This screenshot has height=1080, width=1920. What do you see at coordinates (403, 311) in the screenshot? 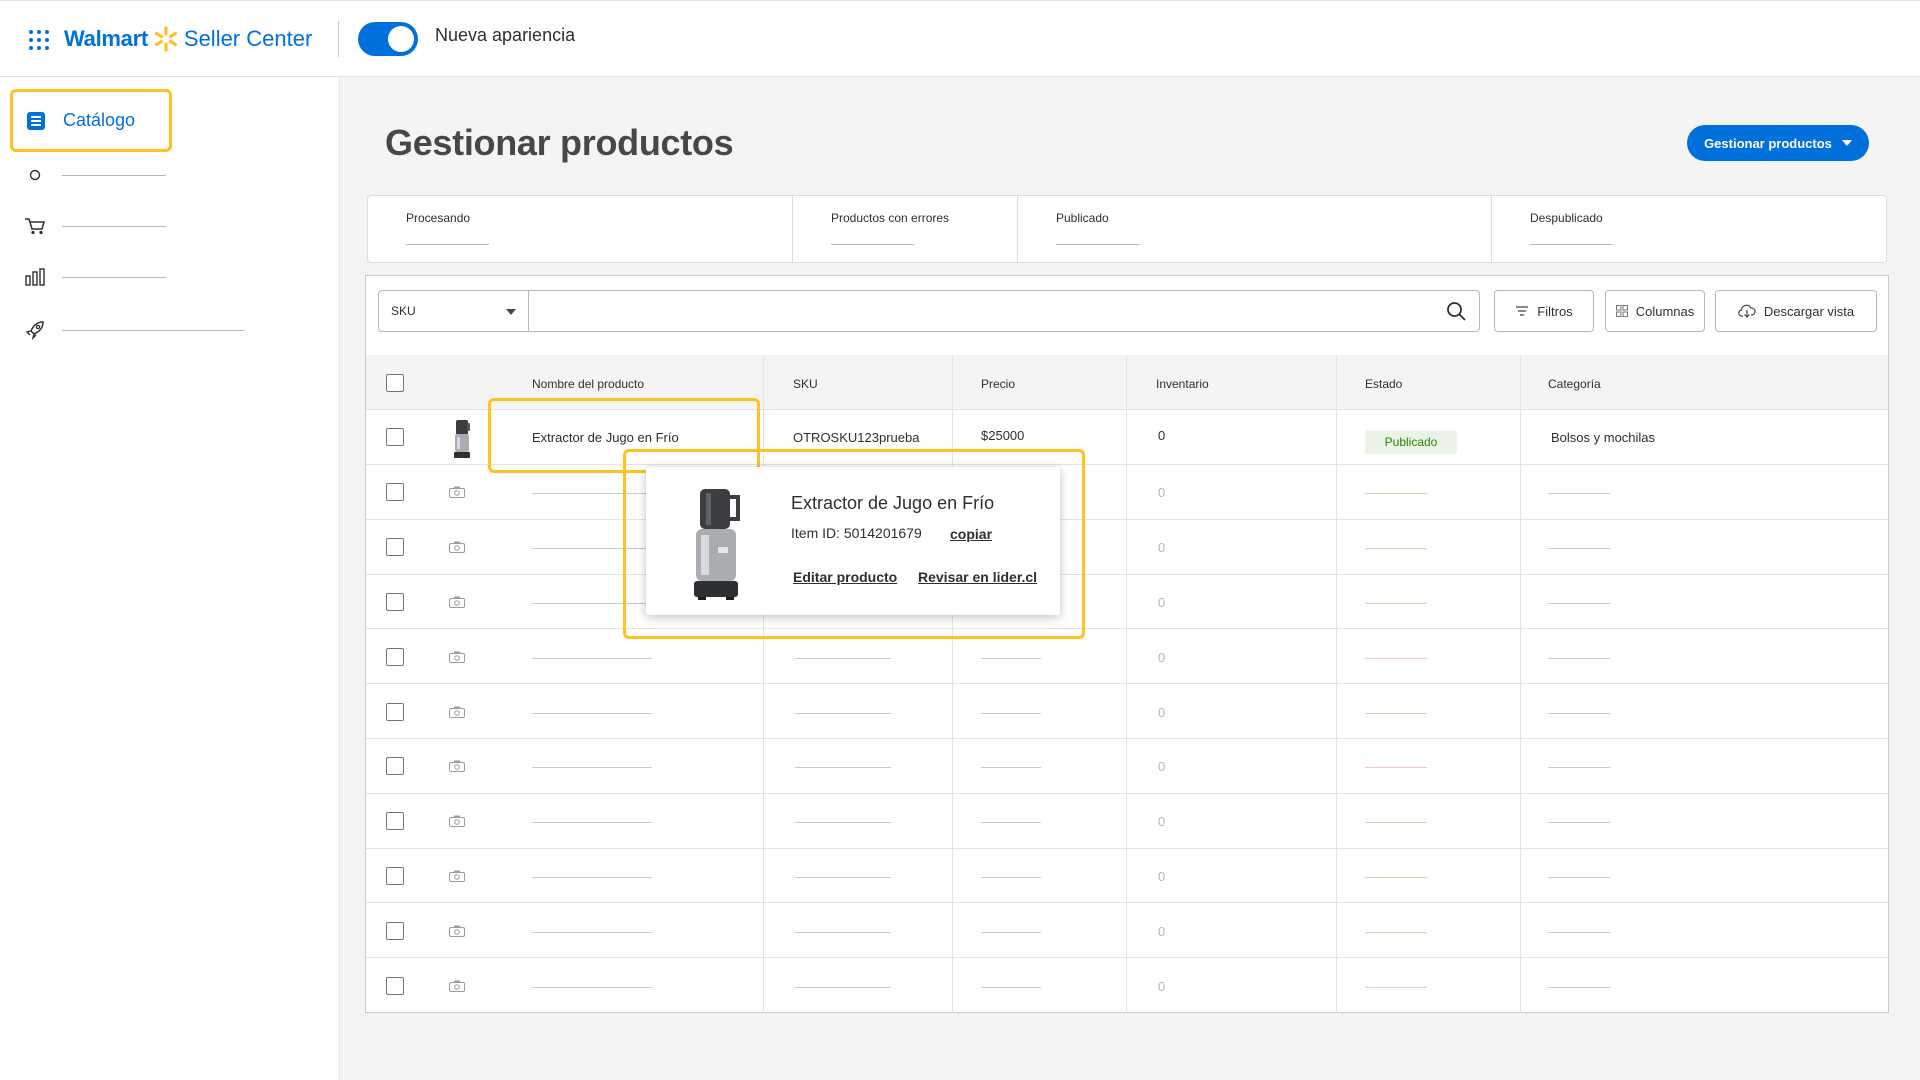
I see `search-field-value: SKU` at bounding box center [403, 311].